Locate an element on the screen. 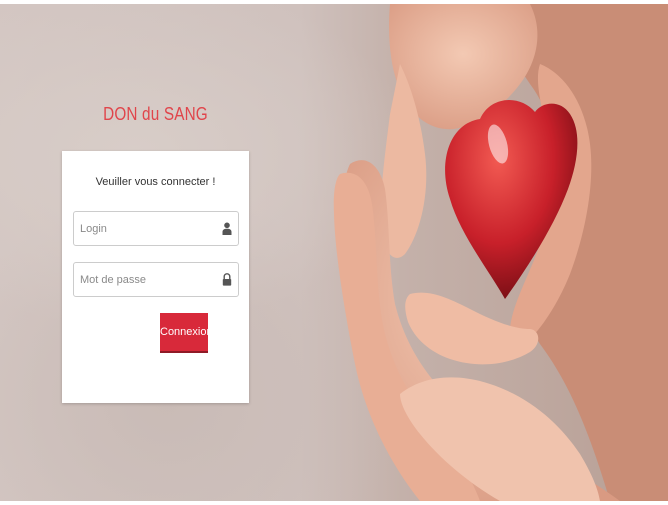 The height and width of the screenshot is (505, 668). app-title: DON du SANG is located at coordinates (155, 114).